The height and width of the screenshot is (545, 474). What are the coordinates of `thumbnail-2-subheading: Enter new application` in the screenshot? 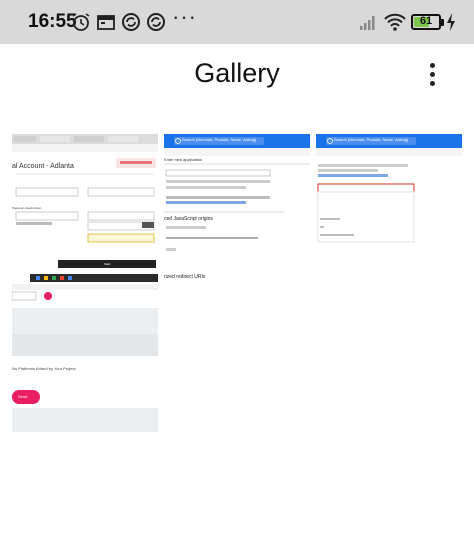 It's located at (183, 159).